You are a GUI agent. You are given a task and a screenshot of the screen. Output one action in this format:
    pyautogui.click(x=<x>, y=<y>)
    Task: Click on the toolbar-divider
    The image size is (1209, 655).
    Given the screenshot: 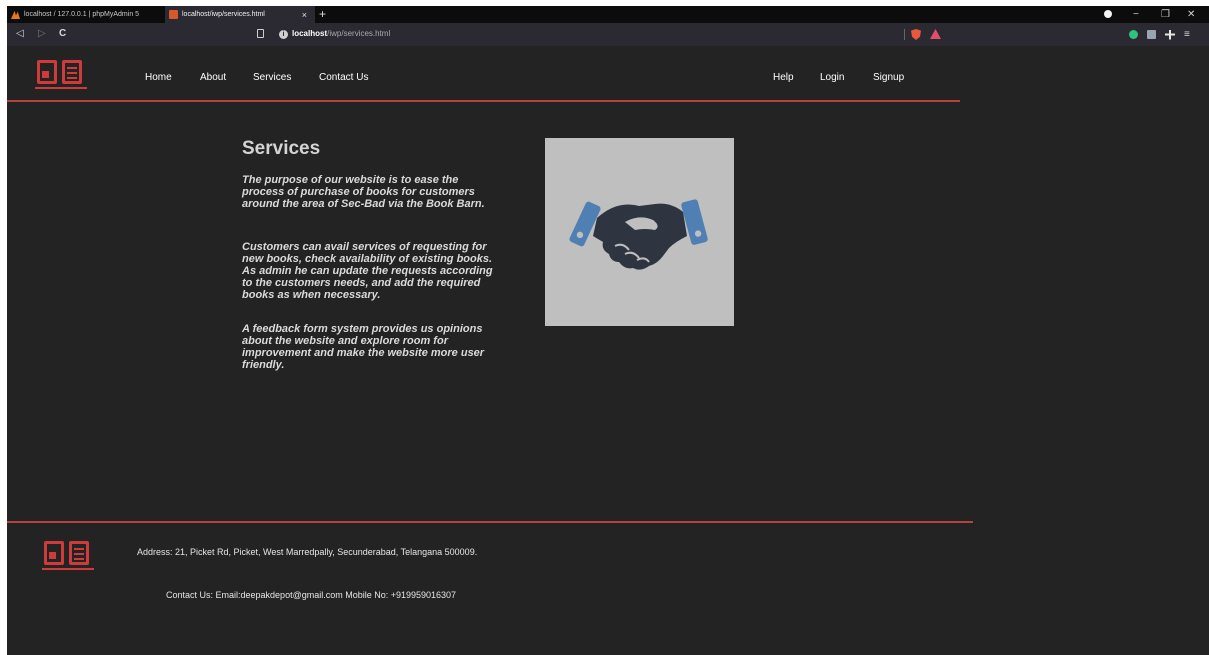 What is the action you would take?
    pyautogui.click(x=904, y=34)
    